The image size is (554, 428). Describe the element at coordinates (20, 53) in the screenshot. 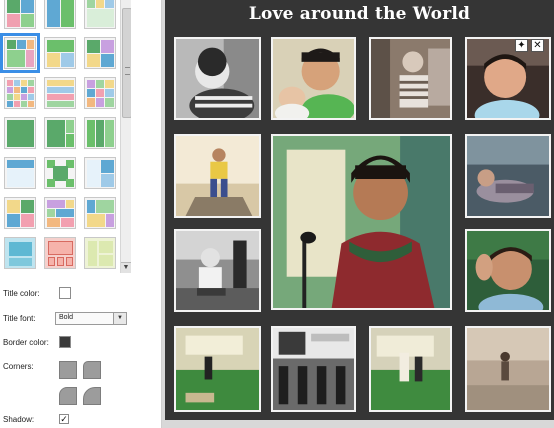

I see `layout-option-selected` at that location.